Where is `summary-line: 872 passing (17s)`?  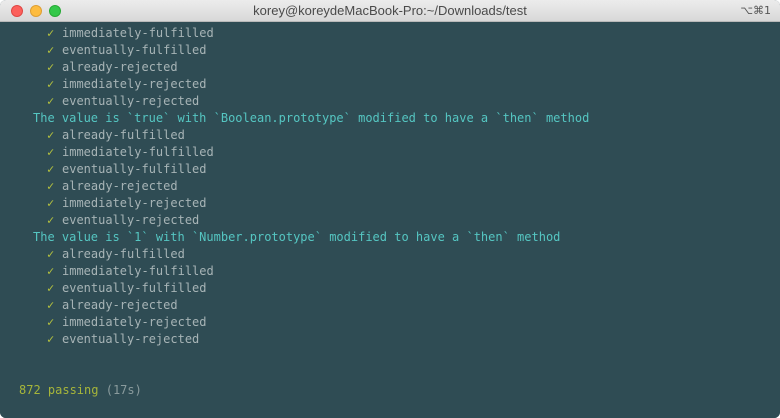
summary-line: 872 passing (17s) is located at coordinates (80, 390).